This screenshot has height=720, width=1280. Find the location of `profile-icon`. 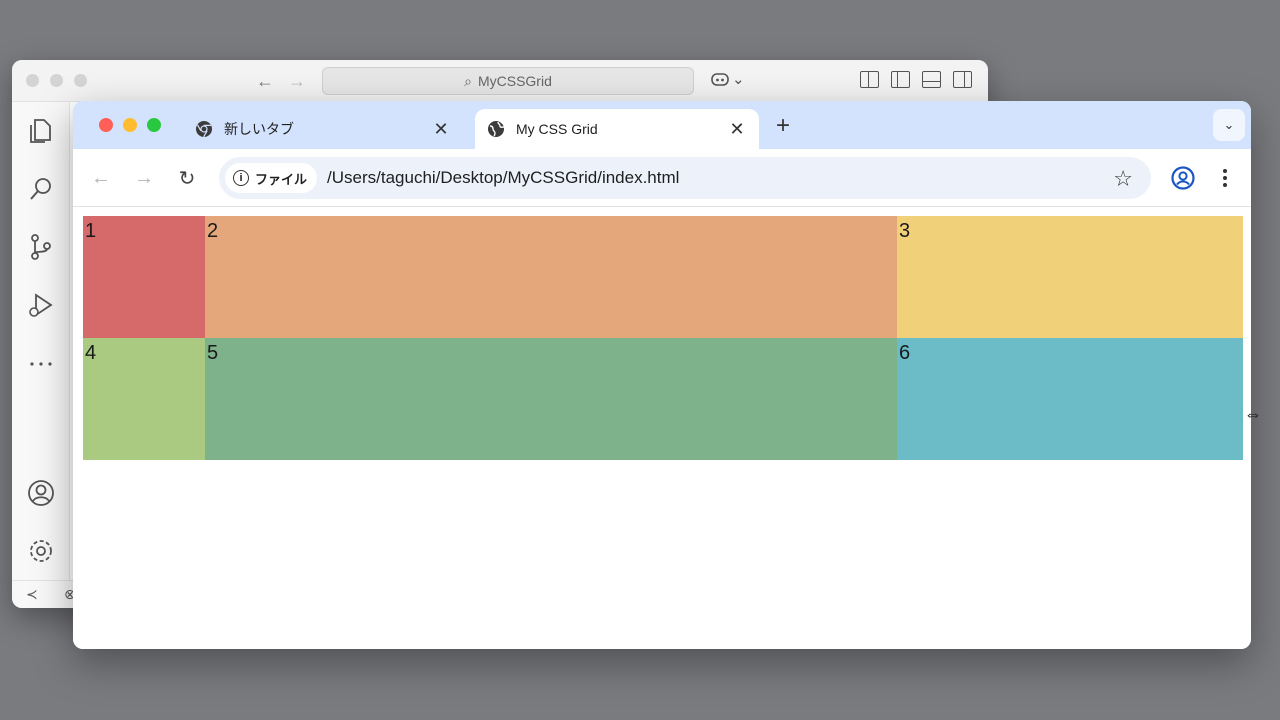

profile-icon is located at coordinates (1183, 178).